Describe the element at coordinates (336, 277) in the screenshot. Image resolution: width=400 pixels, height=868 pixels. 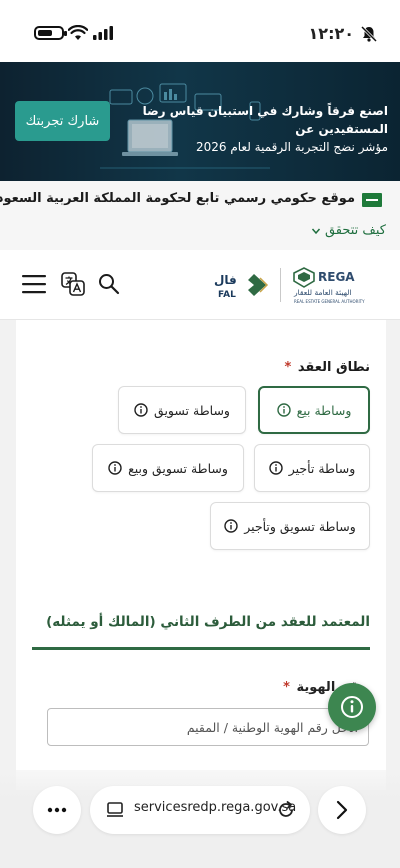
I see `rega-logo-latin: REGA` at that location.